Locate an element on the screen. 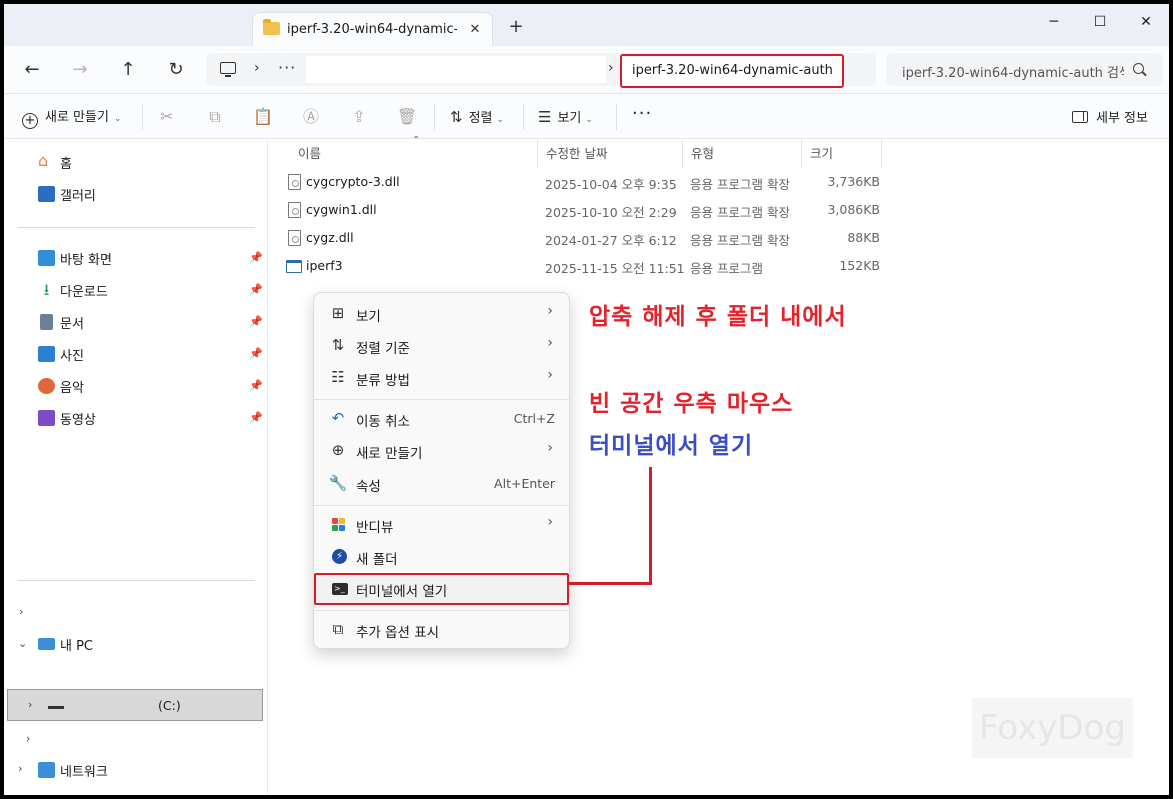 The height and width of the screenshot is (799, 1173). paste-icon: 📋 is located at coordinates (263, 117).